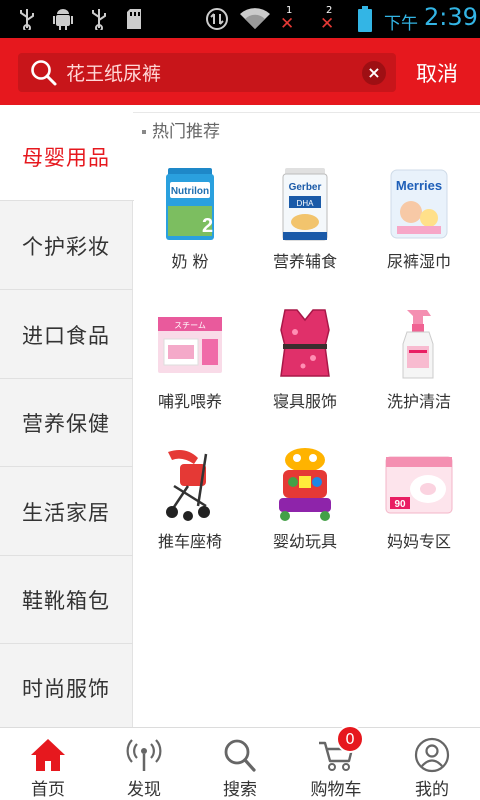  I want to click on stroller-image, so click(190, 484).